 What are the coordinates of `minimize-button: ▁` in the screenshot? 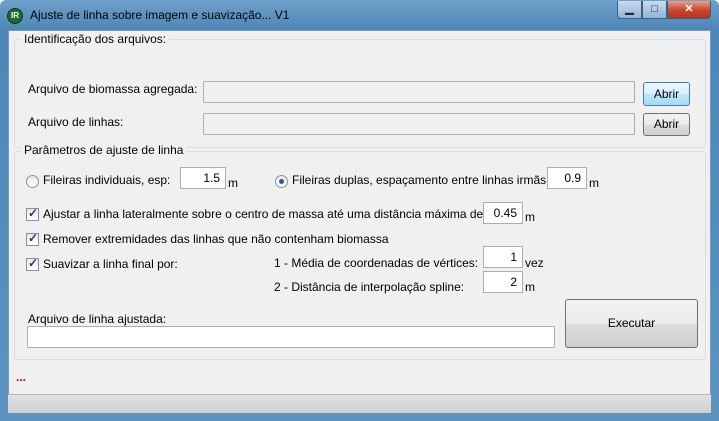 It's located at (629, 10).